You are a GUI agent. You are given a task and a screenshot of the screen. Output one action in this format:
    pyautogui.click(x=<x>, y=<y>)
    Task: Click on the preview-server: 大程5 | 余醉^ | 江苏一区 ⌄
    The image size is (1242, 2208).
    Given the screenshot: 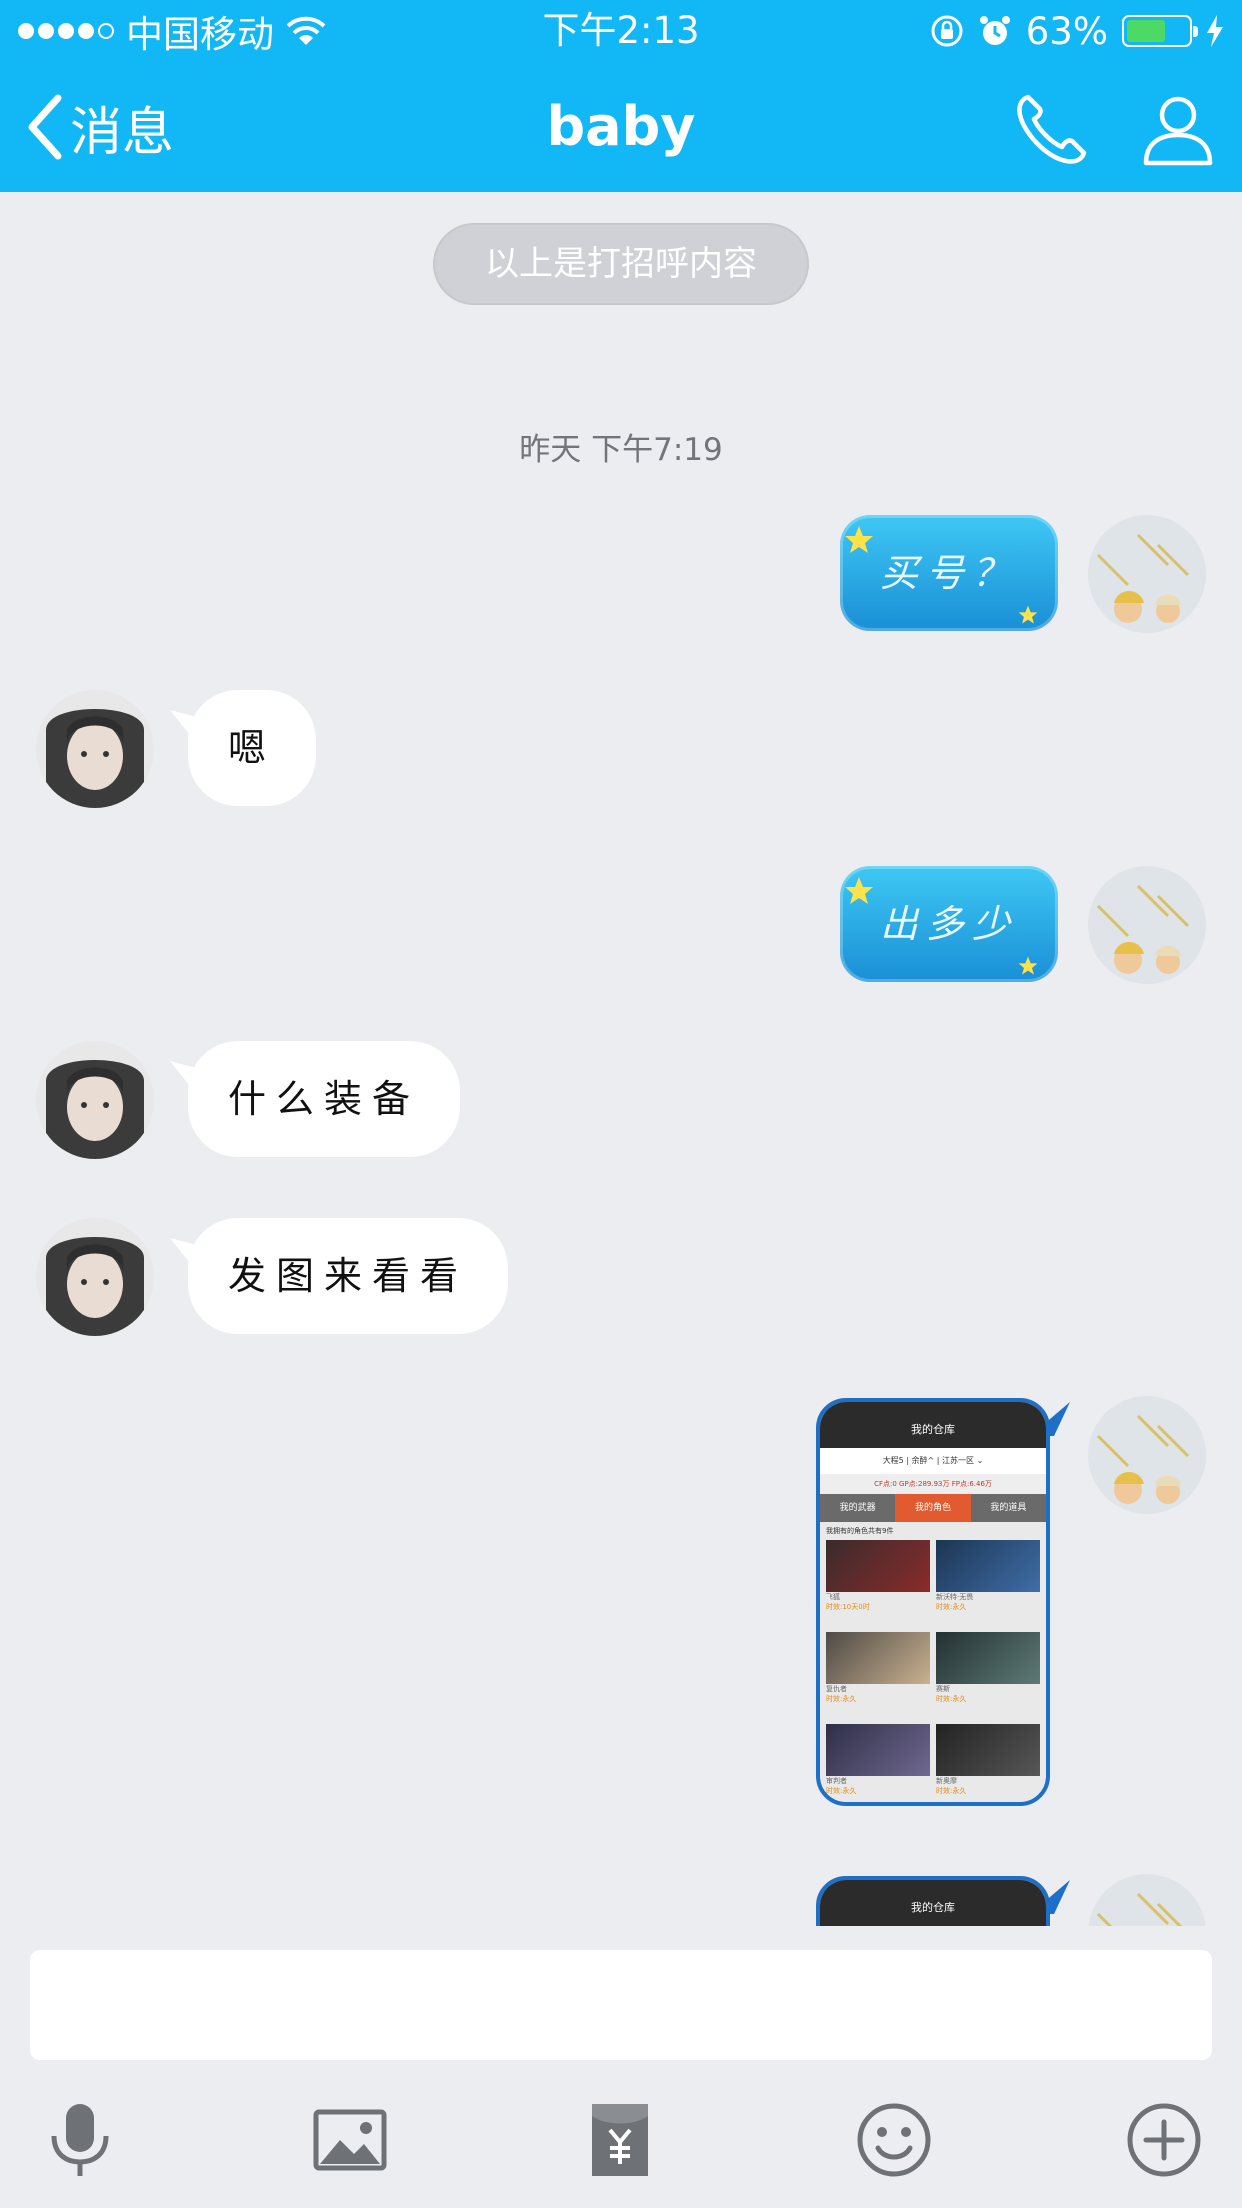 What is the action you would take?
    pyautogui.click(x=933, y=1461)
    